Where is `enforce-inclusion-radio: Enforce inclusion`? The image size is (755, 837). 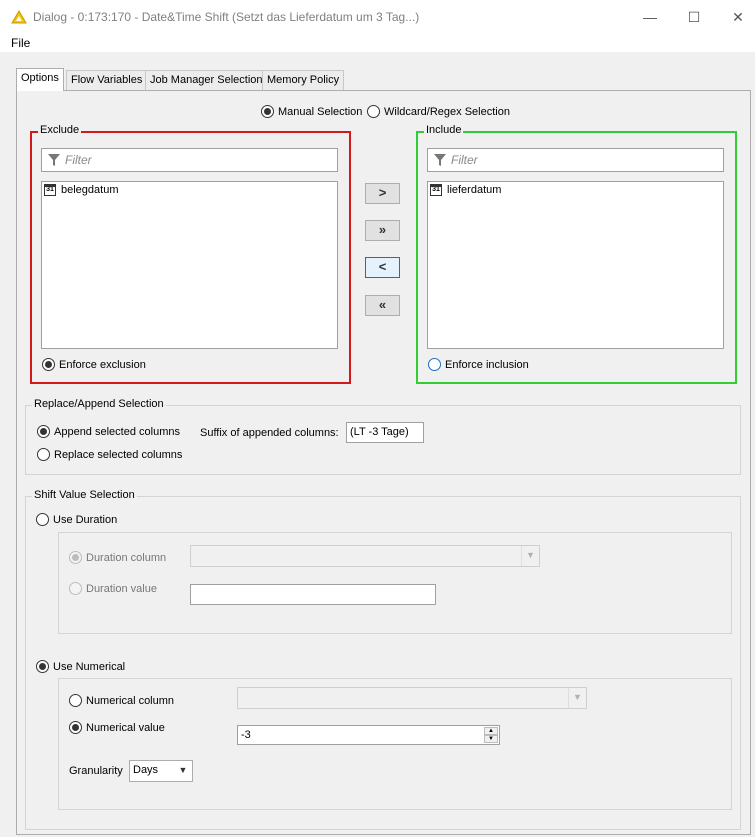
enforce-inclusion-radio: Enforce inclusion is located at coordinates (478, 364).